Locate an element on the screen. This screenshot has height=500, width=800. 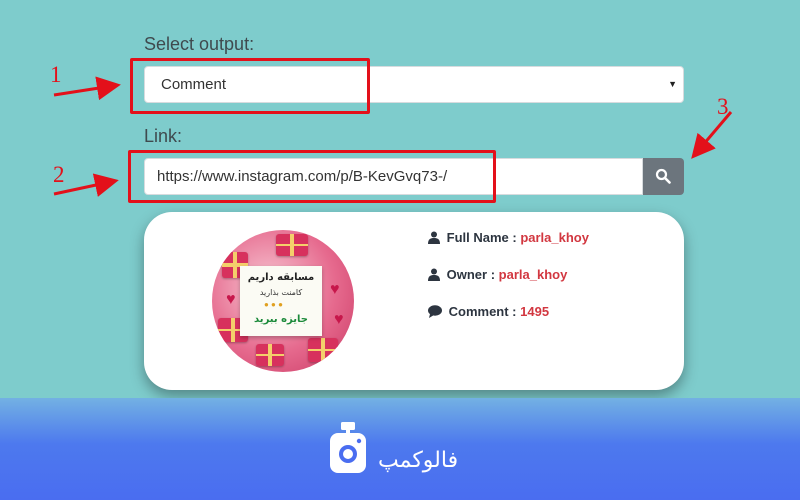
owner-value: parla_khoy is located at coordinates (533, 274).